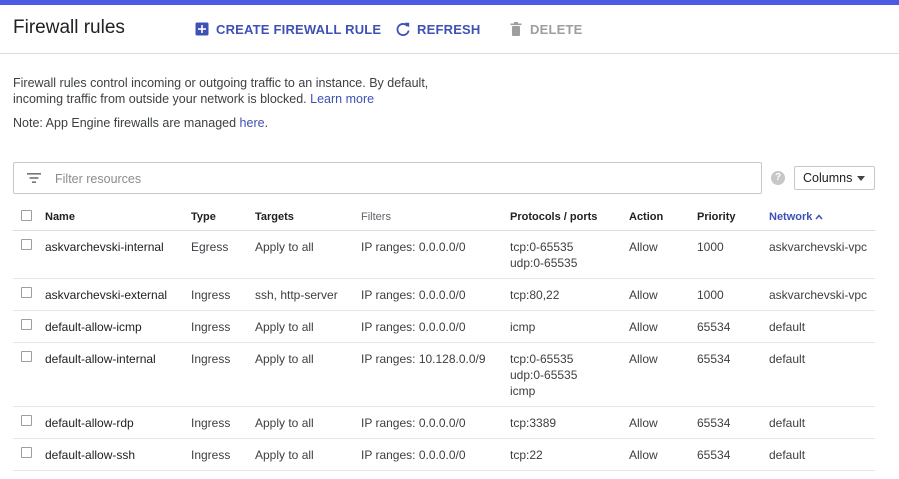 The image size is (899, 479). I want to click on column-header-protocols: Protocols / ports, so click(553, 217).